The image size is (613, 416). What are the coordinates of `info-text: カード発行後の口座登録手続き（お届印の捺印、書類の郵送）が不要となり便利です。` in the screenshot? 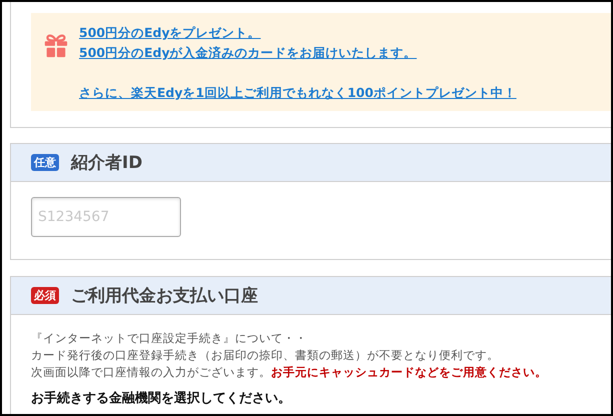 It's located at (265, 355).